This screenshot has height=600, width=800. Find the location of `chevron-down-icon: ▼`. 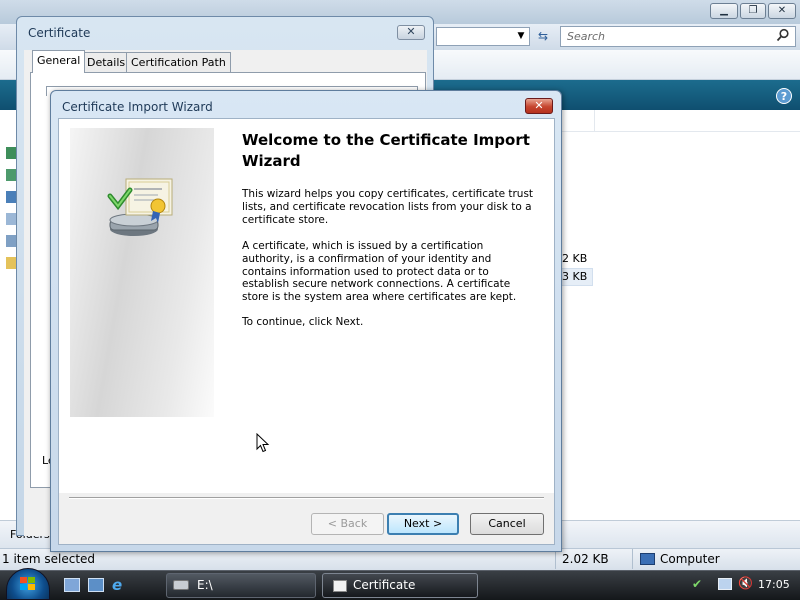

chevron-down-icon: ▼ is located at coordinates (521, 36).